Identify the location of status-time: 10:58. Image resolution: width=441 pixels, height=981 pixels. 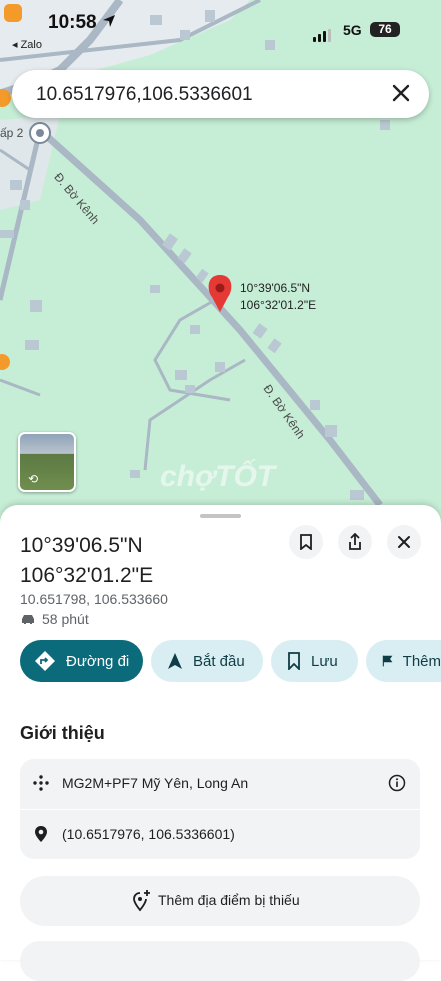
(72, 22).